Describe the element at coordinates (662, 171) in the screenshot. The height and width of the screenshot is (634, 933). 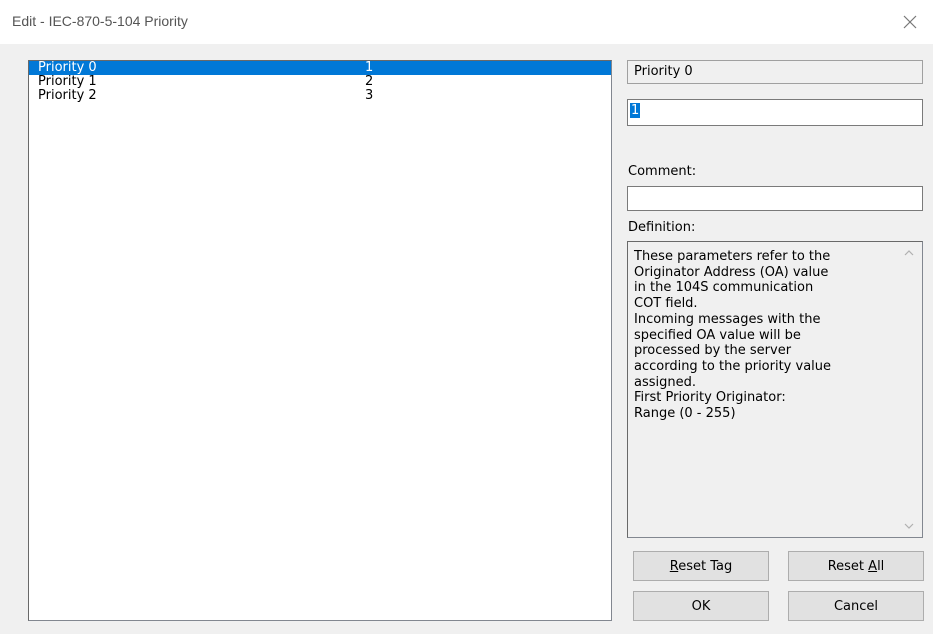
I see `comment-label: Comment:` at that location.